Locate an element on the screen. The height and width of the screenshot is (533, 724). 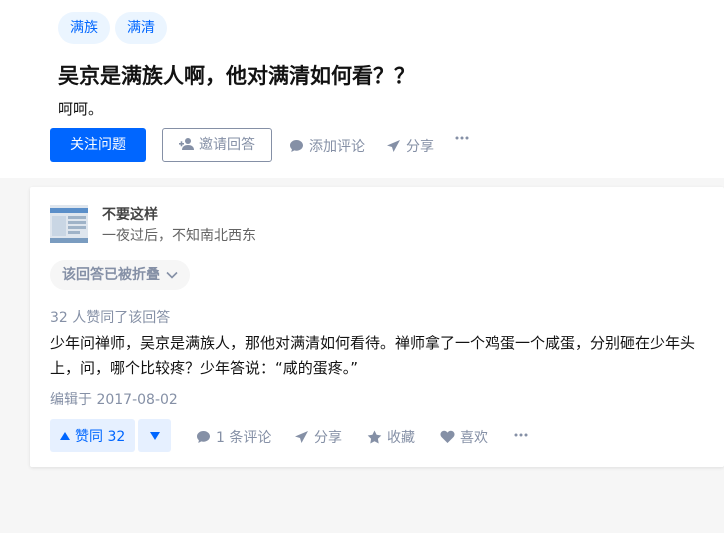
question-detail: 呵呵。 is located at coordinates (81, 109).